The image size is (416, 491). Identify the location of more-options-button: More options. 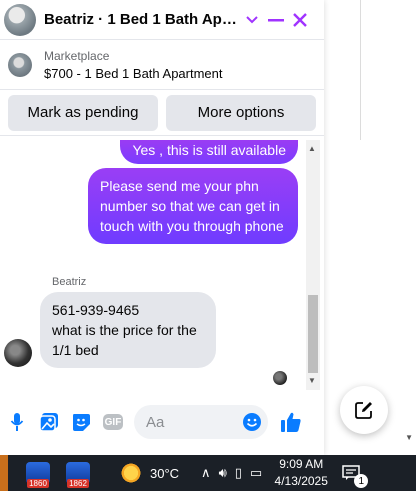
(241, 112).